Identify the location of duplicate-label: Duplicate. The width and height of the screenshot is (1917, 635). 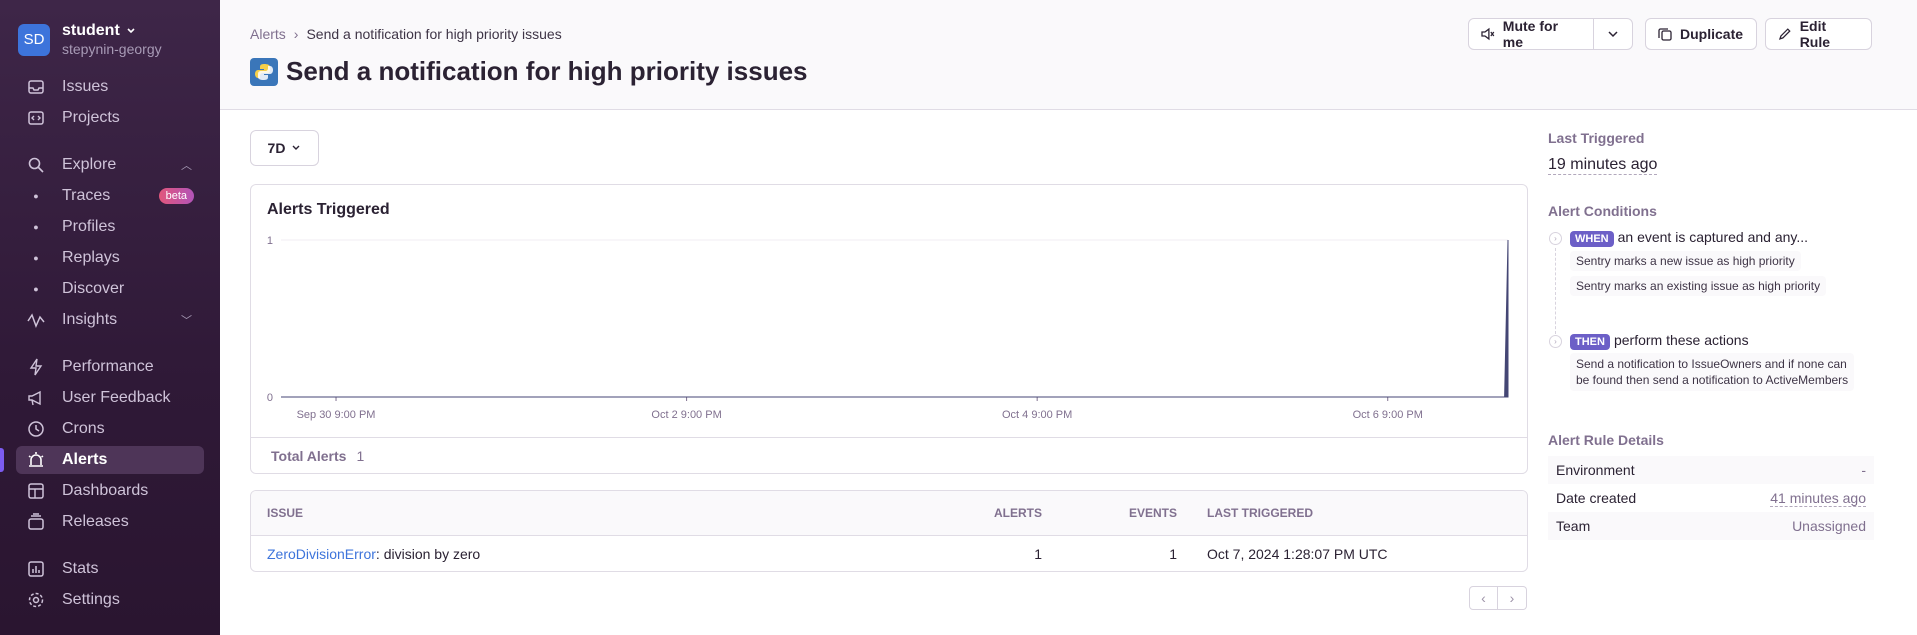
(1712, 34).